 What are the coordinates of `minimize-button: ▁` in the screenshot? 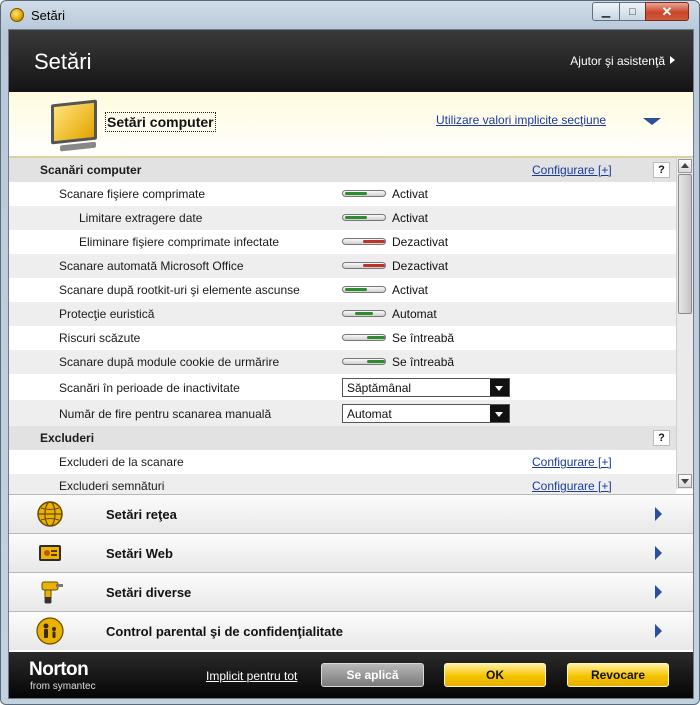 It's located at (606, 11).